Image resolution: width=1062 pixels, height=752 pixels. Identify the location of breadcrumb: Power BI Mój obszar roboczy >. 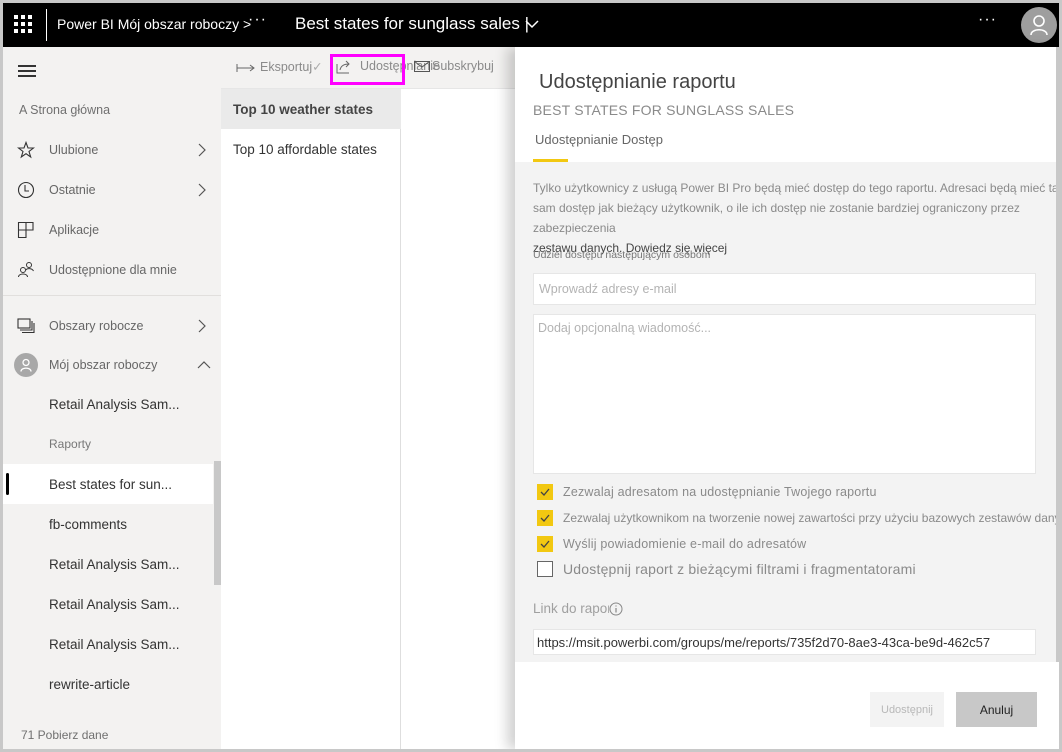
(154, 24).